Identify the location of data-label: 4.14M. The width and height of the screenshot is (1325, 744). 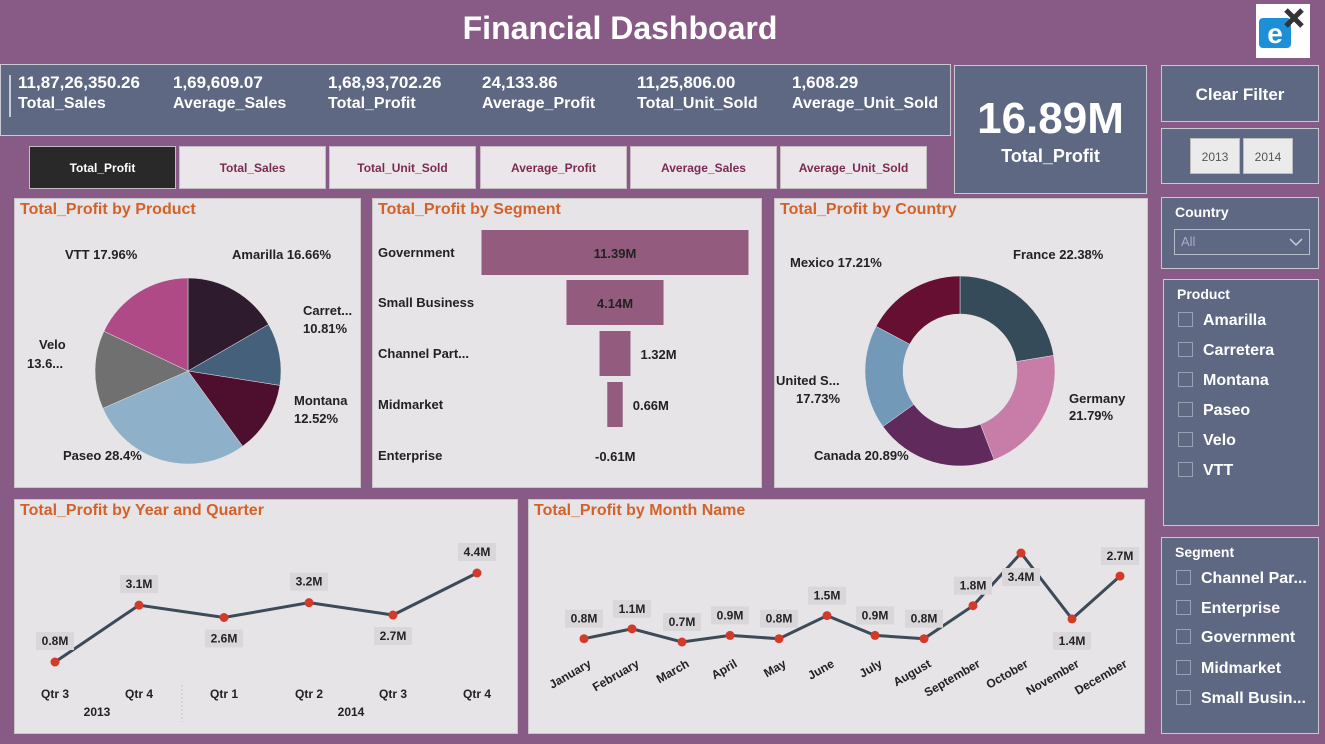
(615, 303).